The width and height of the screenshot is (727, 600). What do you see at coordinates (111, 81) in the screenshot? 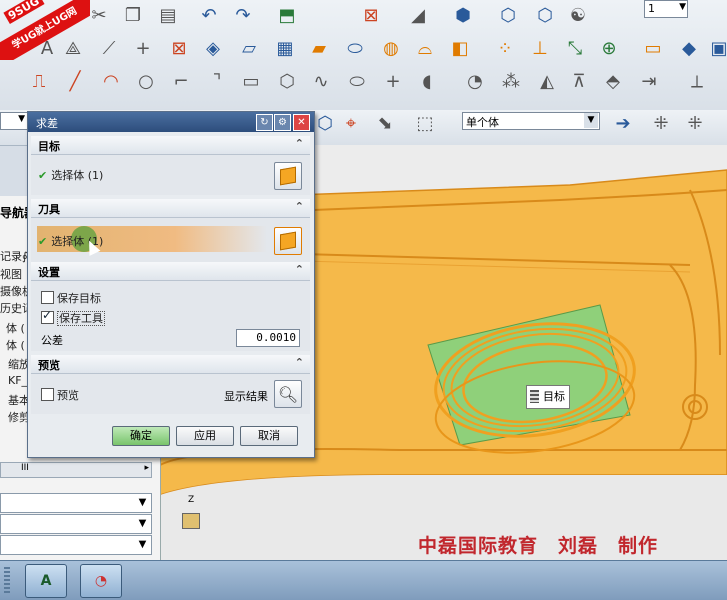
I see `arc-icon: ◠` at bounding box center [111, 81].